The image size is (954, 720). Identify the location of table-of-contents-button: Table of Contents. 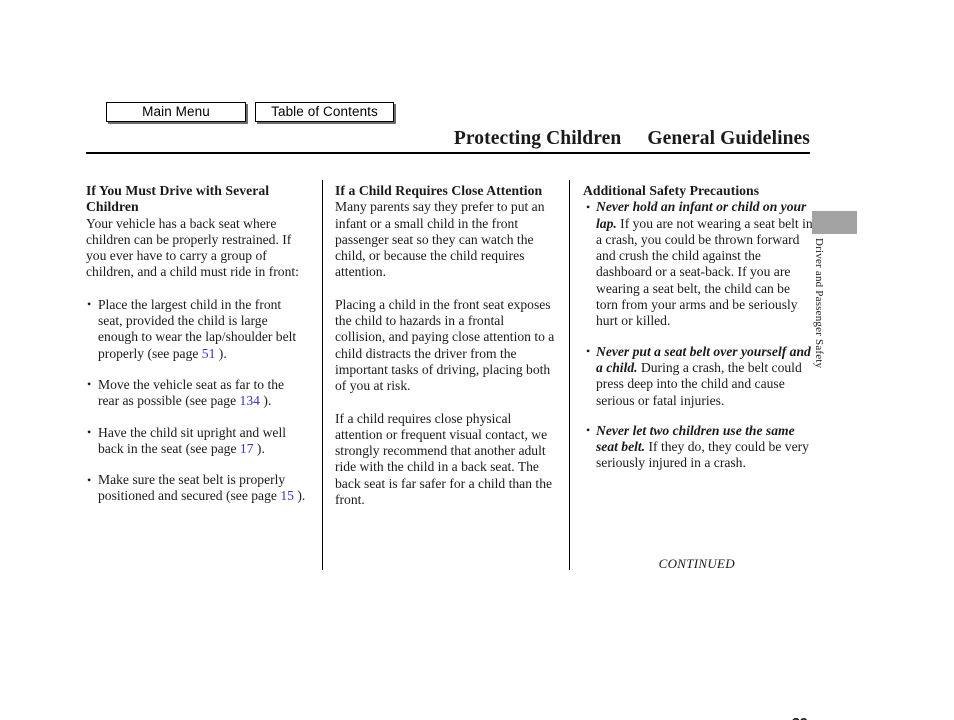
(324, 112).